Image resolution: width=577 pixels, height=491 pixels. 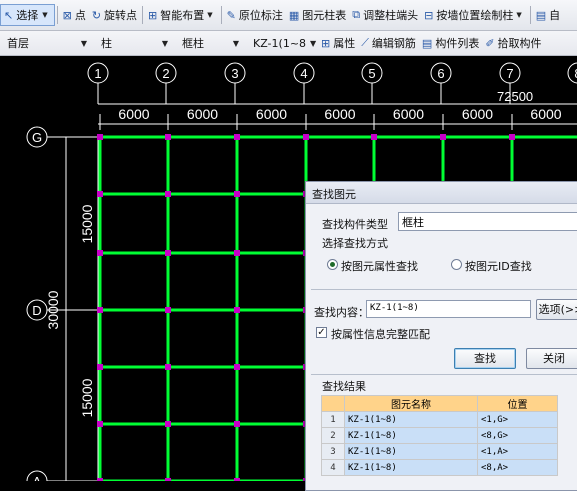 What do you see at coordinates (541, 15) in the screenshot?
I see `auto-icon: ▤` at bounding box center [541, 15].